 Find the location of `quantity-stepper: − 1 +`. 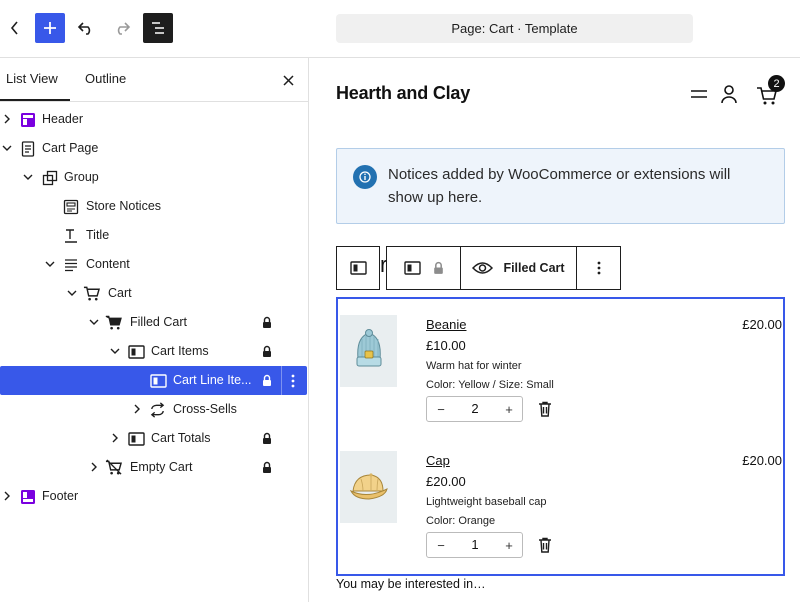

quantity-stepper: − 1 + is located at coordinates (474, 545).